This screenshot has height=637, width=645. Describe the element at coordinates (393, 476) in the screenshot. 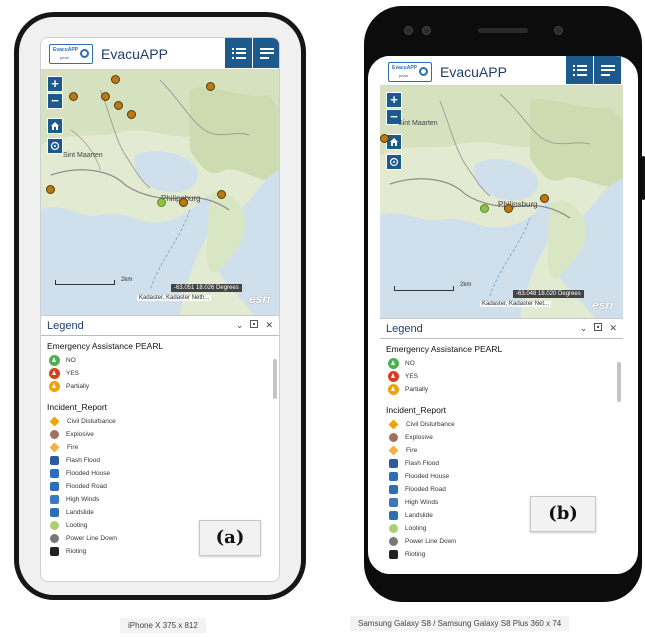

I see `flooded-house-icon` at that location.